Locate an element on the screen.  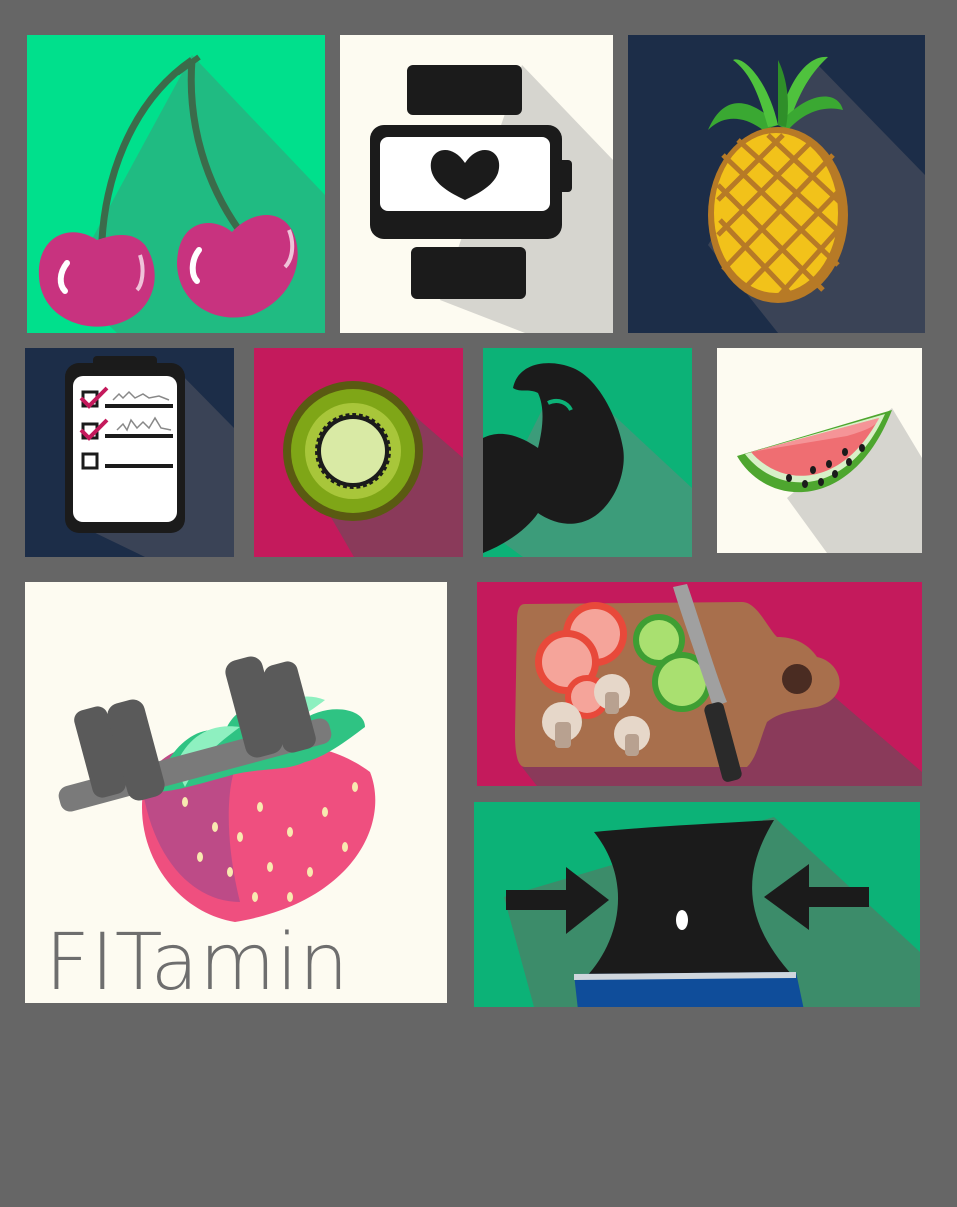
tile-pineapple is located at coordinates (776, 184).